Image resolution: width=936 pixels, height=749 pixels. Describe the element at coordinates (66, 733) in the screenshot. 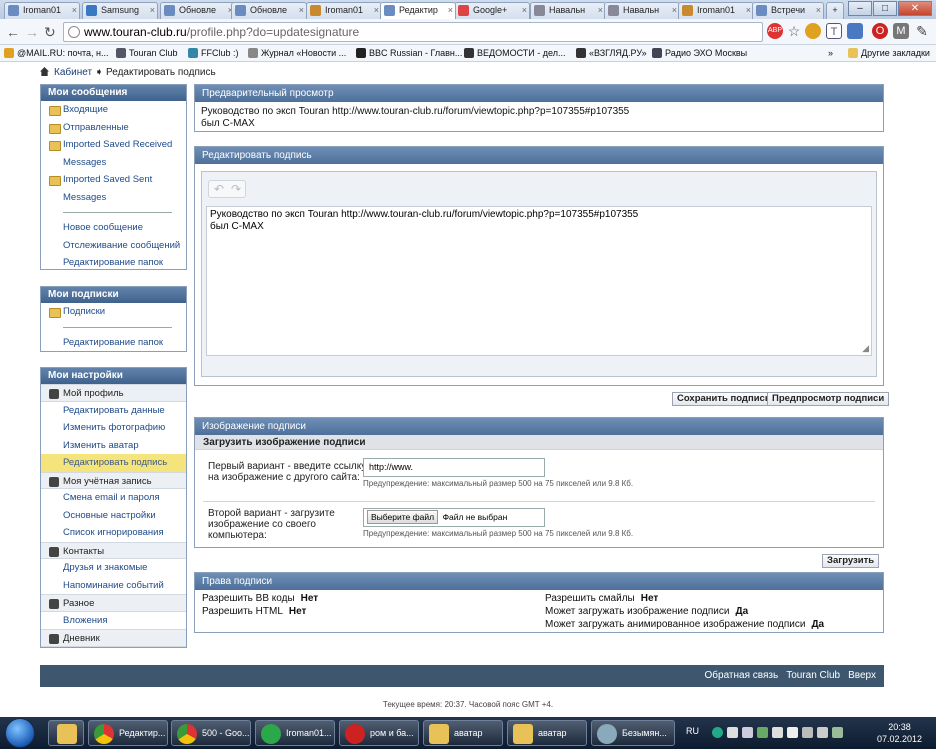

I see `taskbar-pinned-explorer` at that location.